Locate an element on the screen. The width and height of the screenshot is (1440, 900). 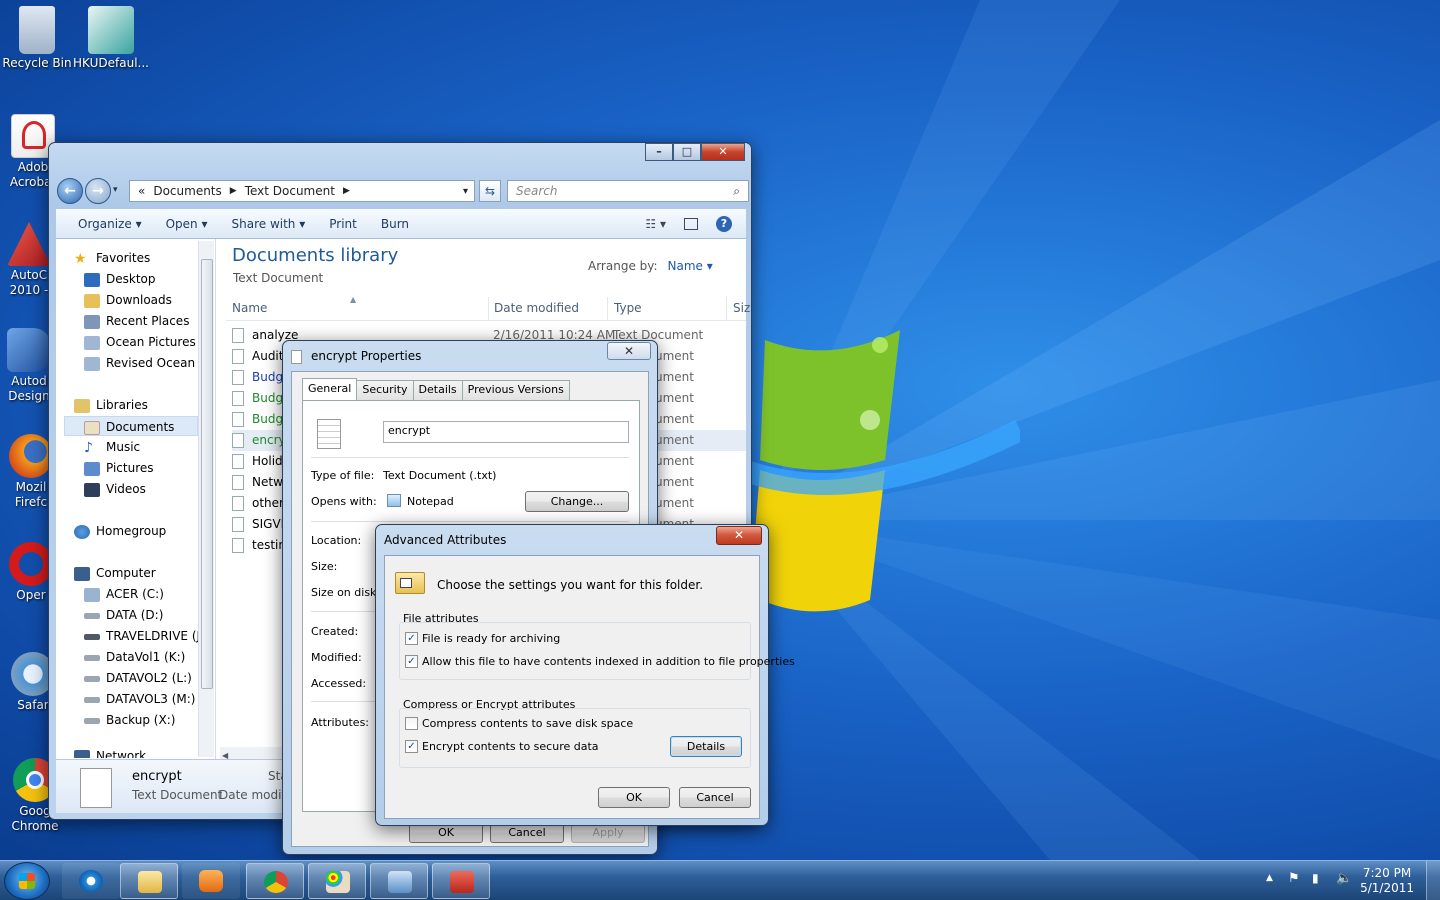
show-desktop-button is located at coordinates (1433, 880).